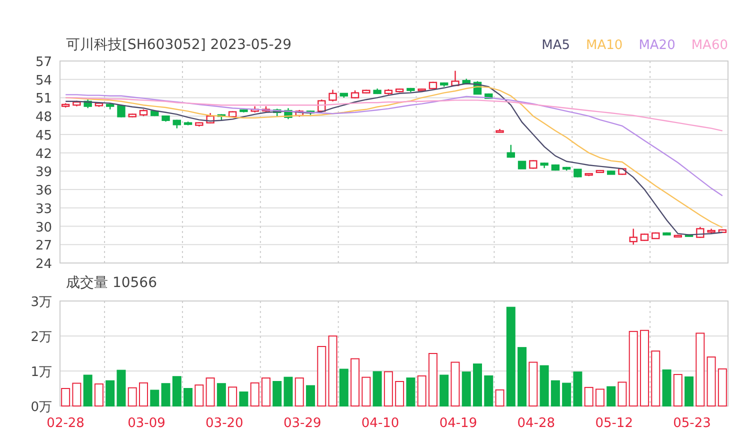 The width and height of the screenshot is (740, 440). What do you see at coordinates (65, 423) in the screenshot?
I see `date-label: 02-28` at bounding box center [65, 423].